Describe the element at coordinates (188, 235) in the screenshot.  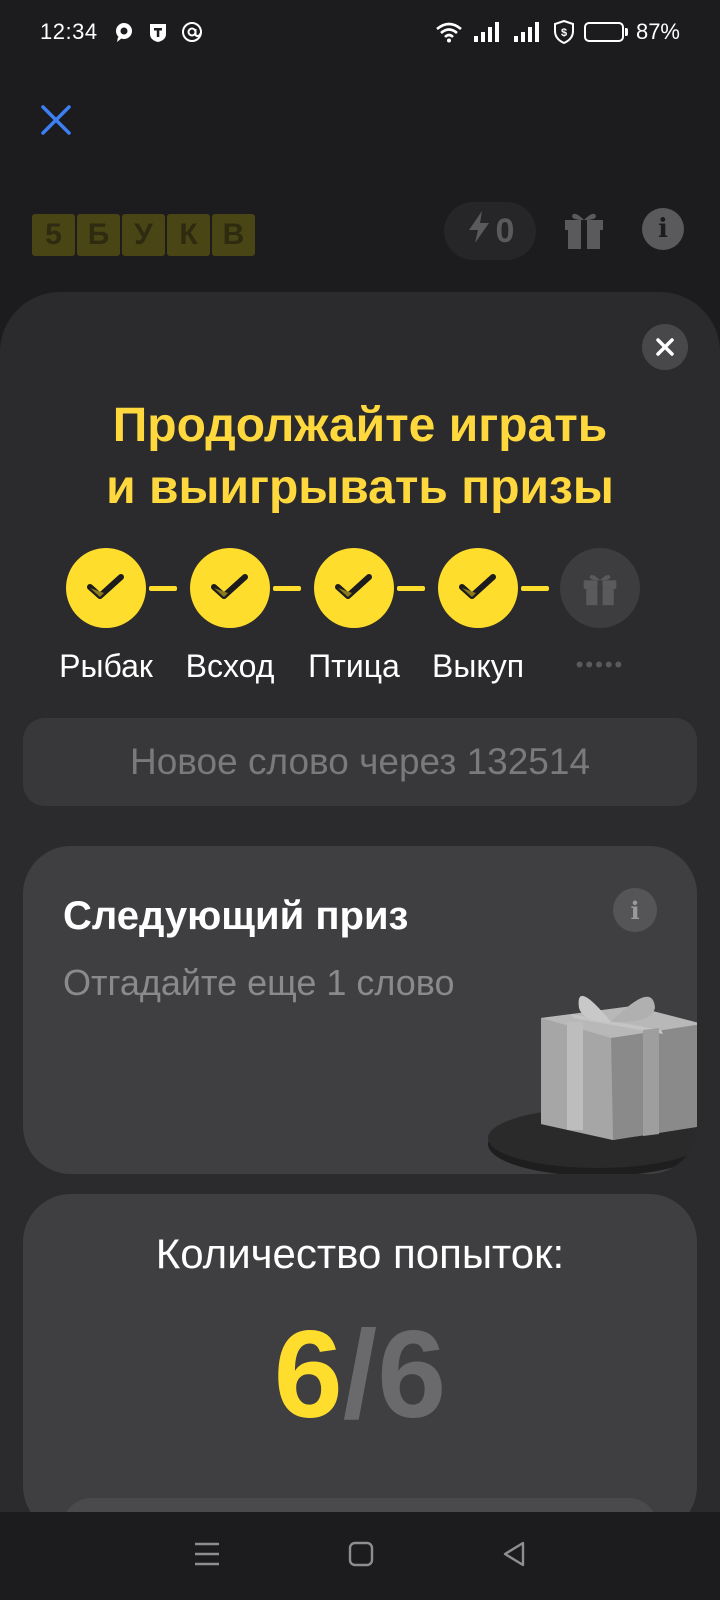
I see `logo-letter-tile: К` at that location.